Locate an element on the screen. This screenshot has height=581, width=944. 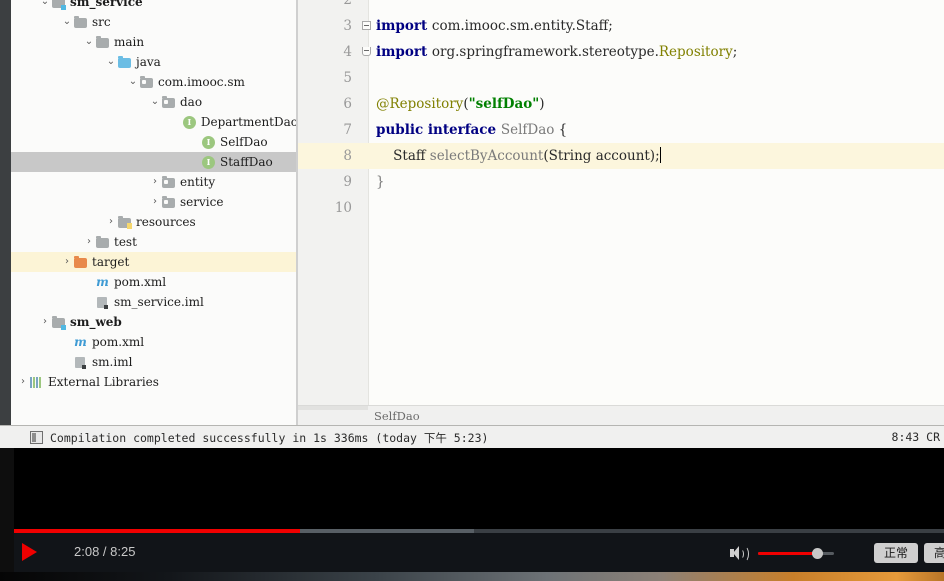
tree-item-target: › target is located at coordinates (154, 262).